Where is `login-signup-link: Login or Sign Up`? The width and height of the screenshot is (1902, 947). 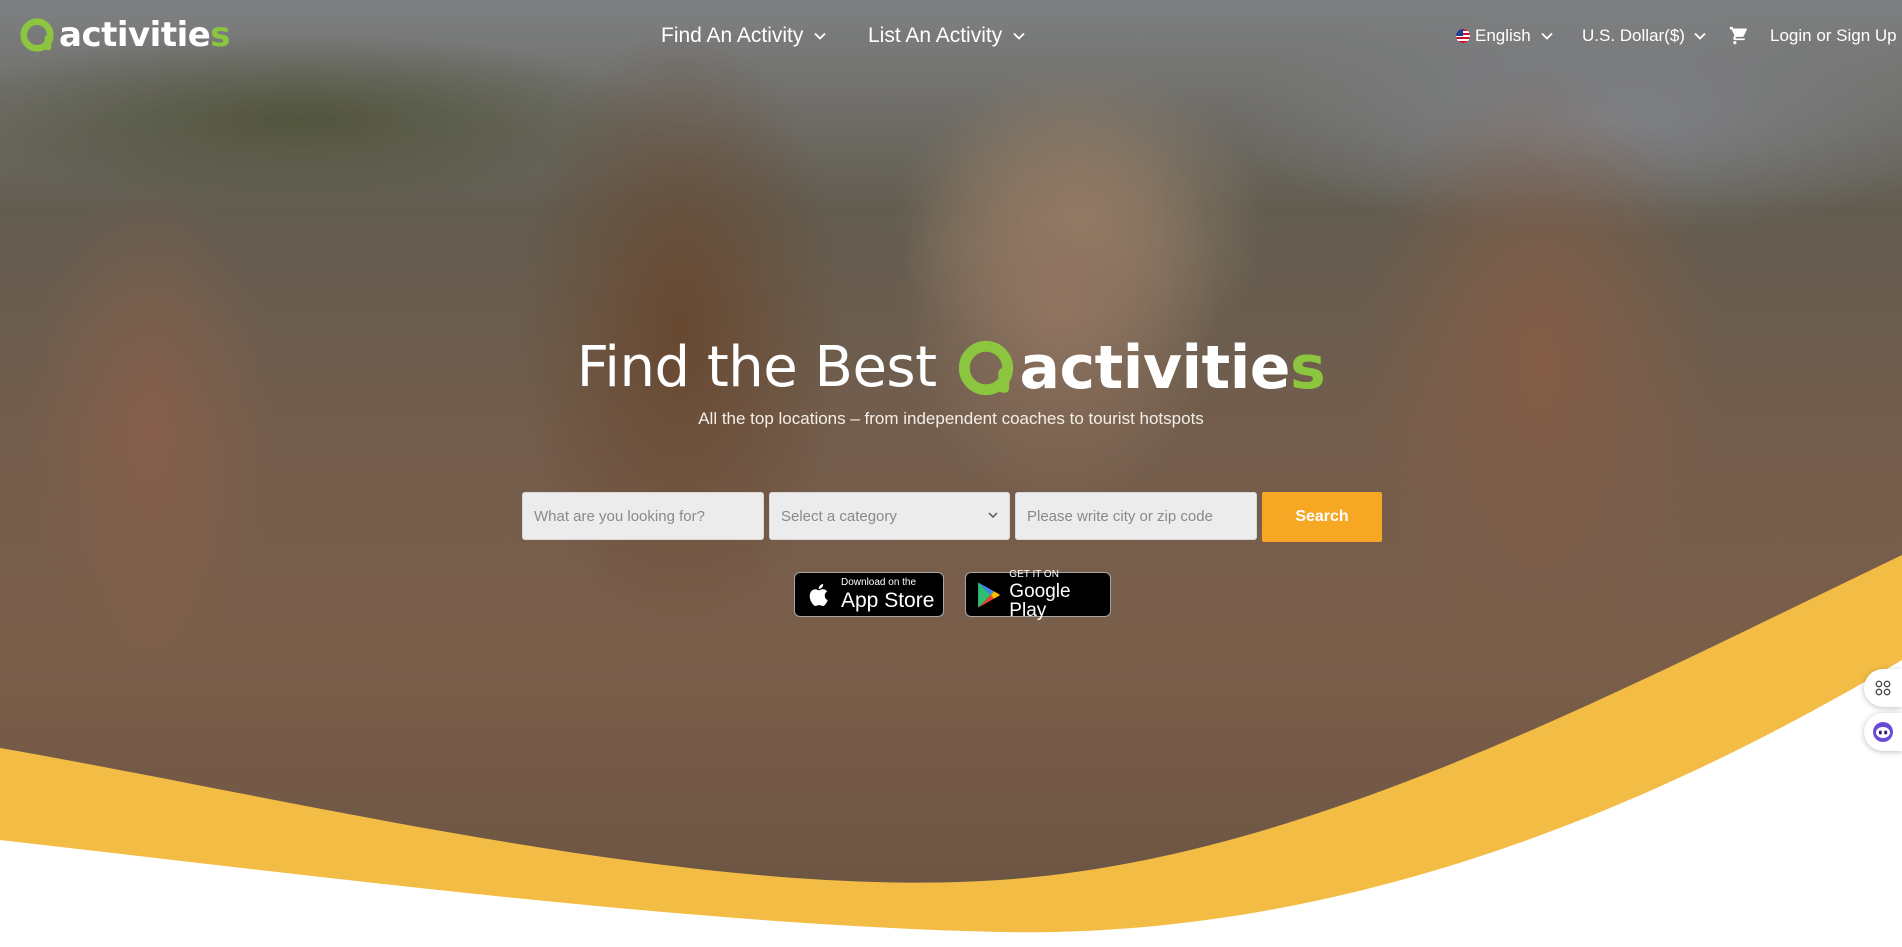 login-signup-link: Login or Sign Up is located at coordinates (1833, 36).